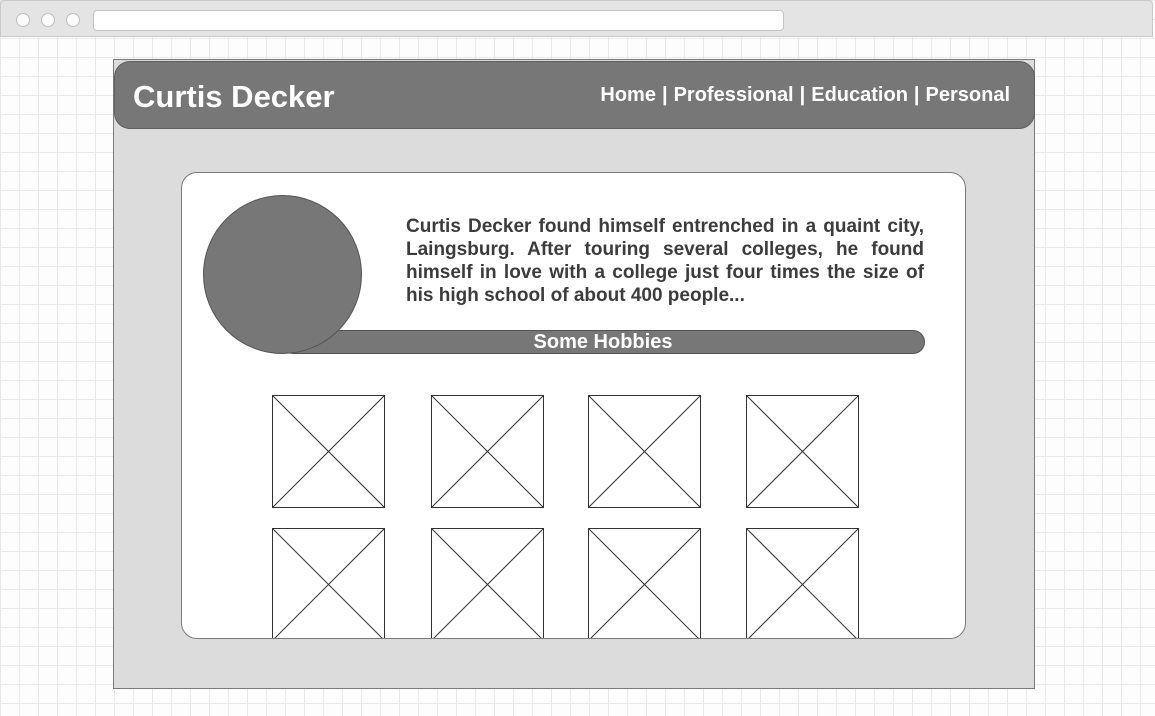  What do you see at coordinates (73, 20) in the screenshot?
I see `window-maximize-dot` at bounding box center [73, 20].